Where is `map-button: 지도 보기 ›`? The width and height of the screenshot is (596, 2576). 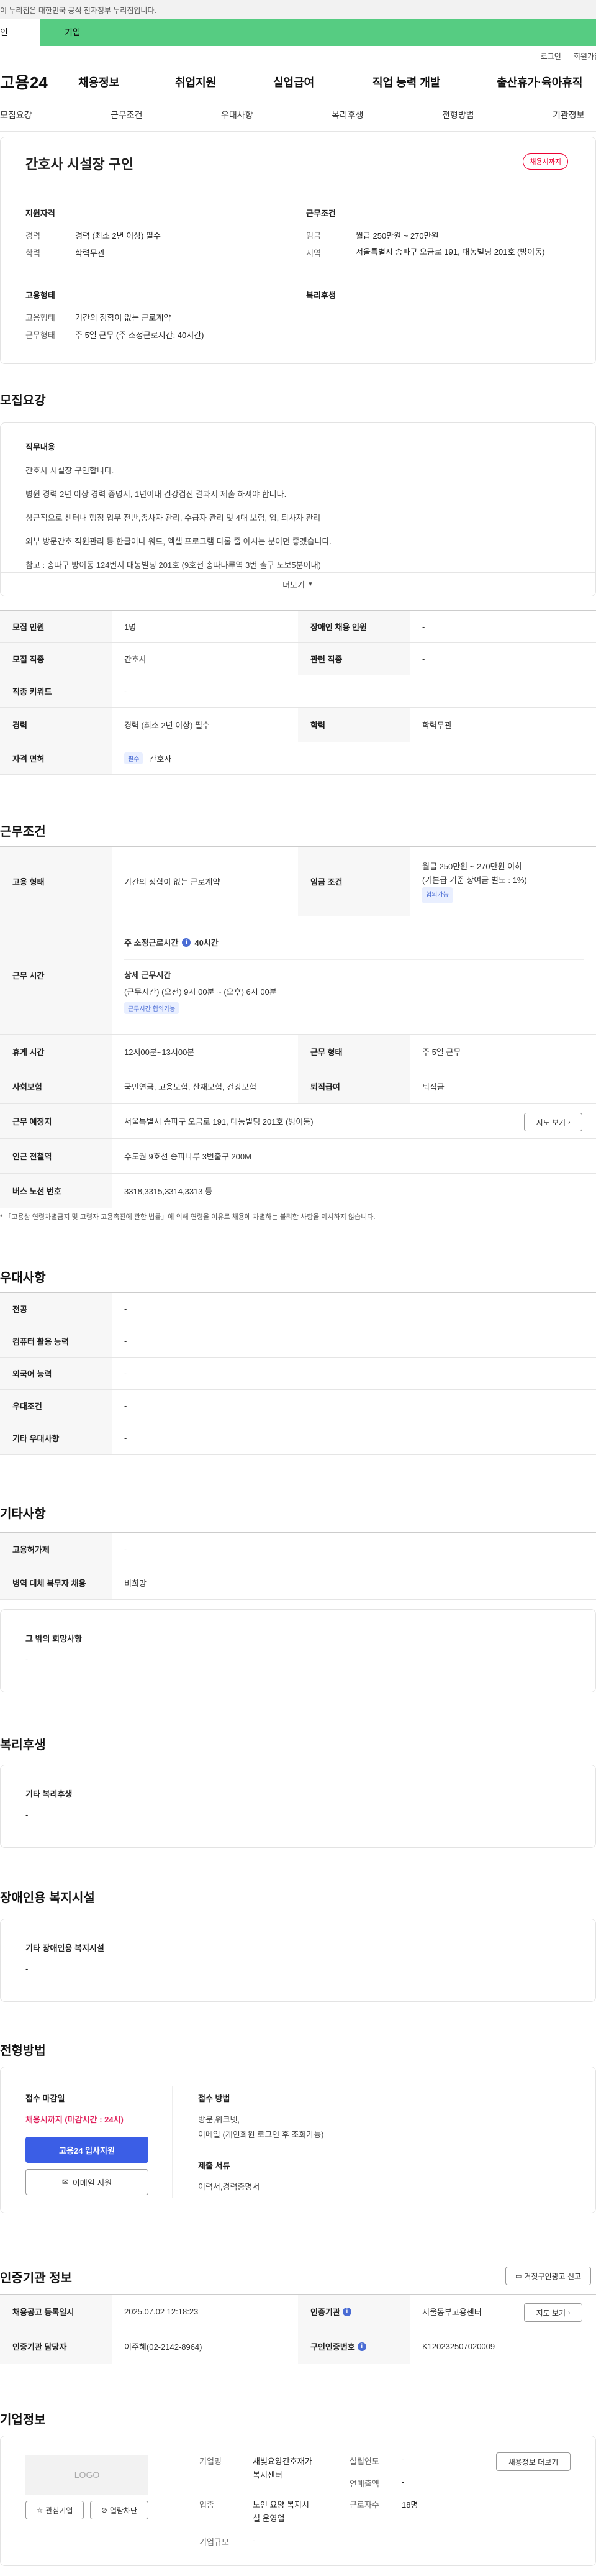
map-button: 지도 보기 › is located at coordinates (553, 1122).